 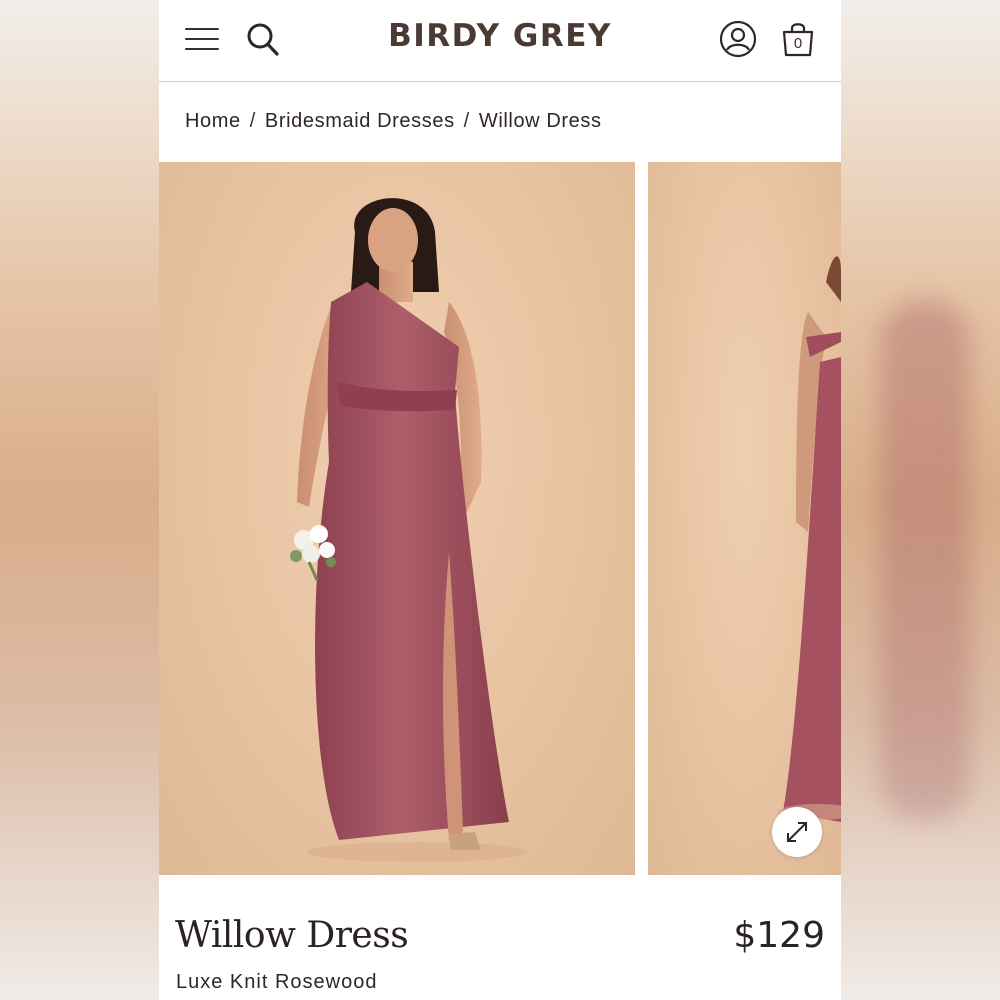 What do you see at coordinates (277, 982) in the screenshot?
I see `product-color-name: Luxe Knit Rosewood` at bounding box center [277, 982].